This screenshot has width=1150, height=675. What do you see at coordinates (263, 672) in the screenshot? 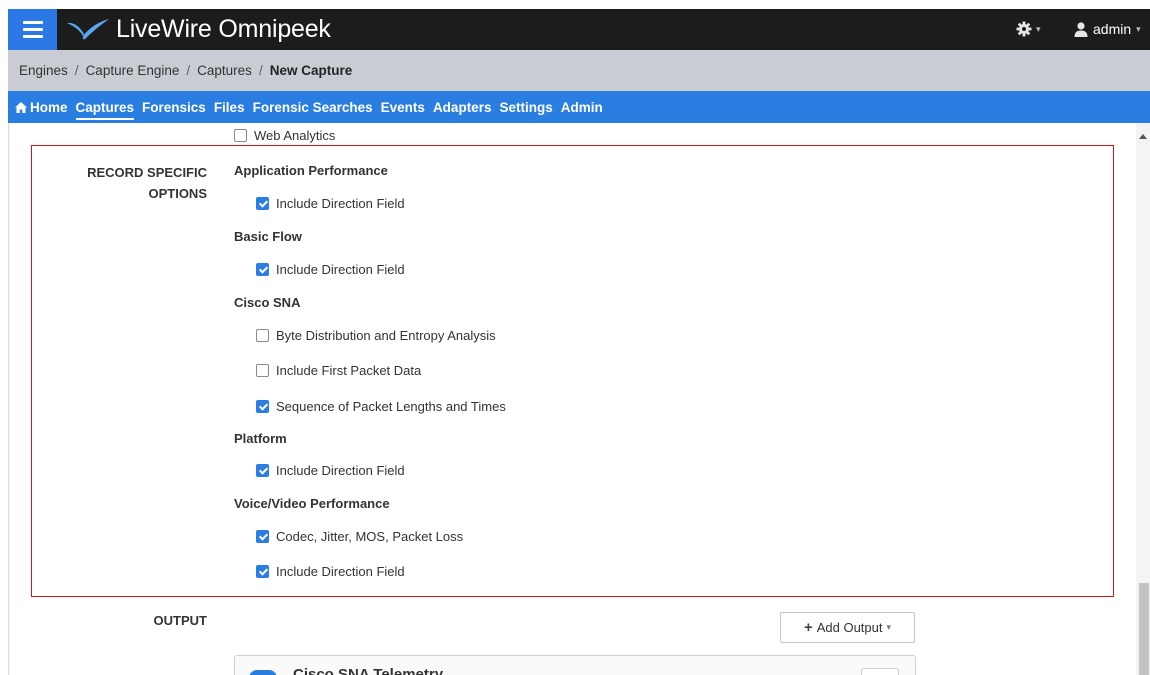
I see `output-enabled-toggle` at bounding box center [263, 672].